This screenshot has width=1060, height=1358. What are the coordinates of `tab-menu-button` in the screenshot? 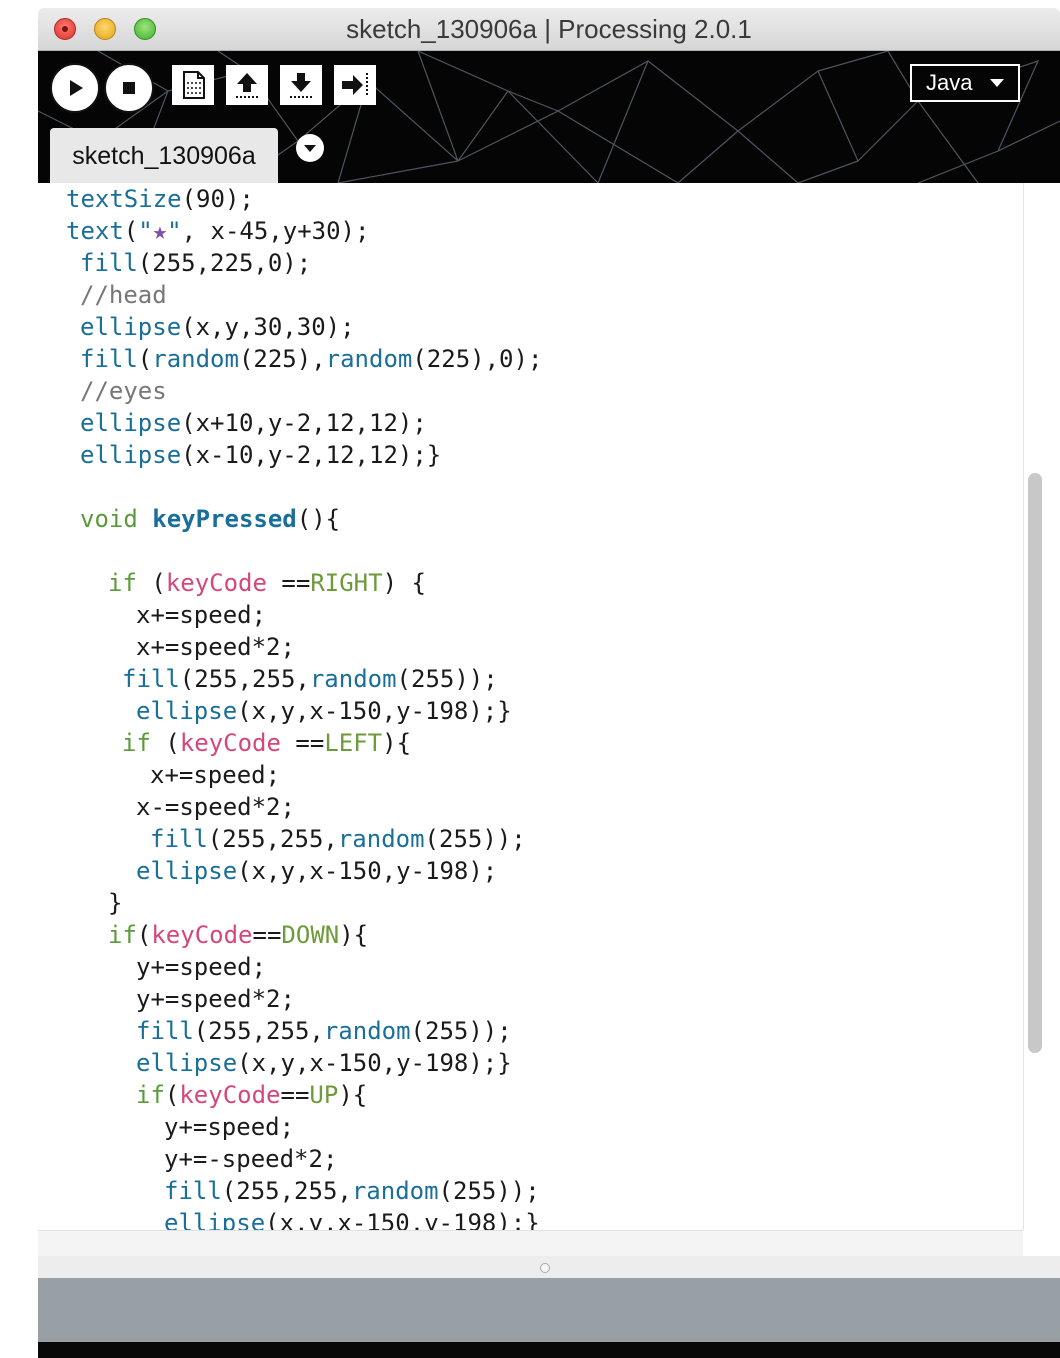 It's located at (310, 148).